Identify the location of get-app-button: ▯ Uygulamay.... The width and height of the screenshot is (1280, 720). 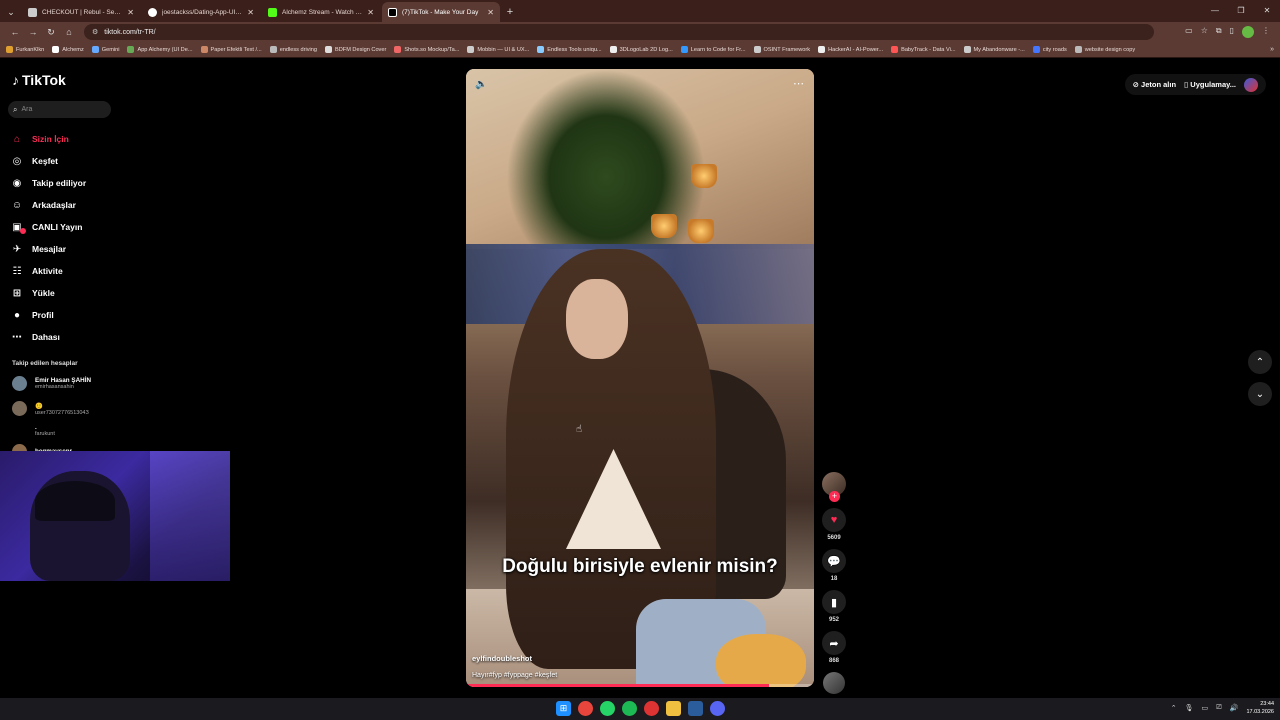
(1210, 84).